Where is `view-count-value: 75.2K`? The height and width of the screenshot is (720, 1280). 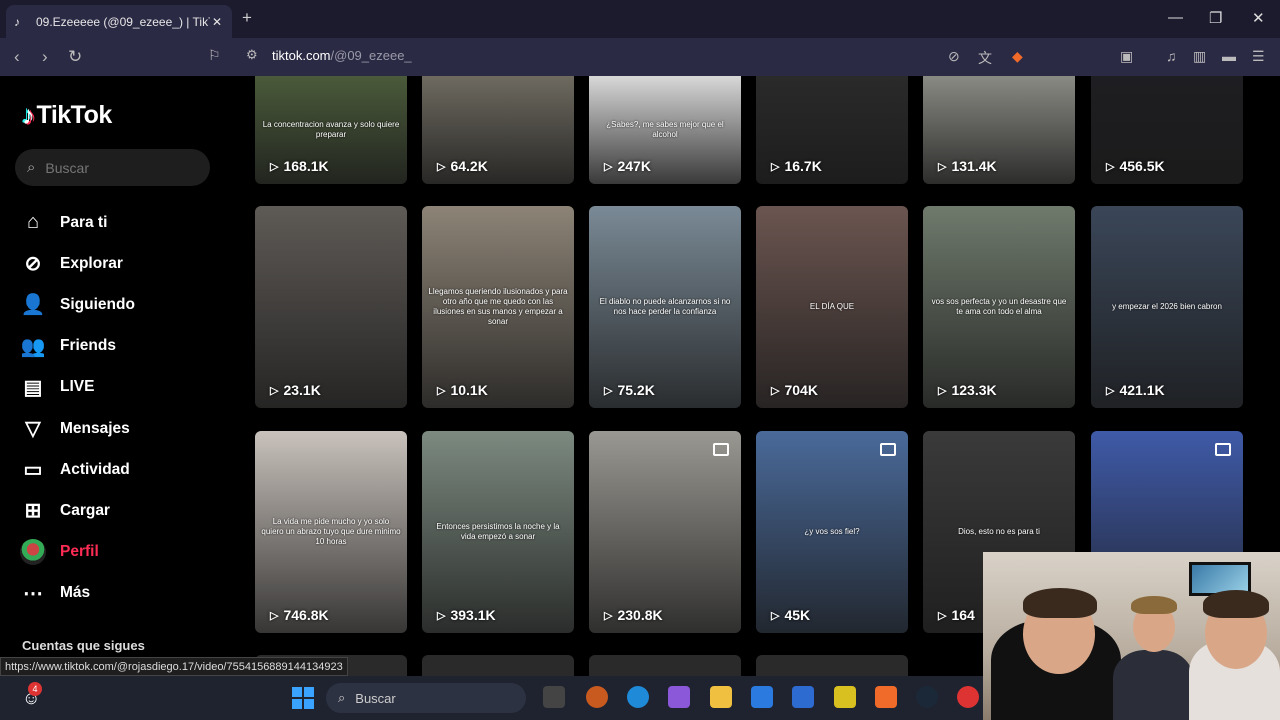 view-count-value: 75.2K is located at coordinates (636, 390).